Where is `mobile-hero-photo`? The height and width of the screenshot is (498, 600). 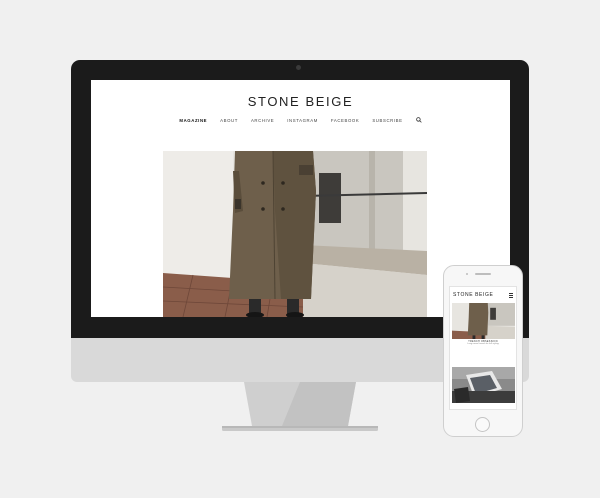
mobile-hero-photo is located at coordinates (483, 321).